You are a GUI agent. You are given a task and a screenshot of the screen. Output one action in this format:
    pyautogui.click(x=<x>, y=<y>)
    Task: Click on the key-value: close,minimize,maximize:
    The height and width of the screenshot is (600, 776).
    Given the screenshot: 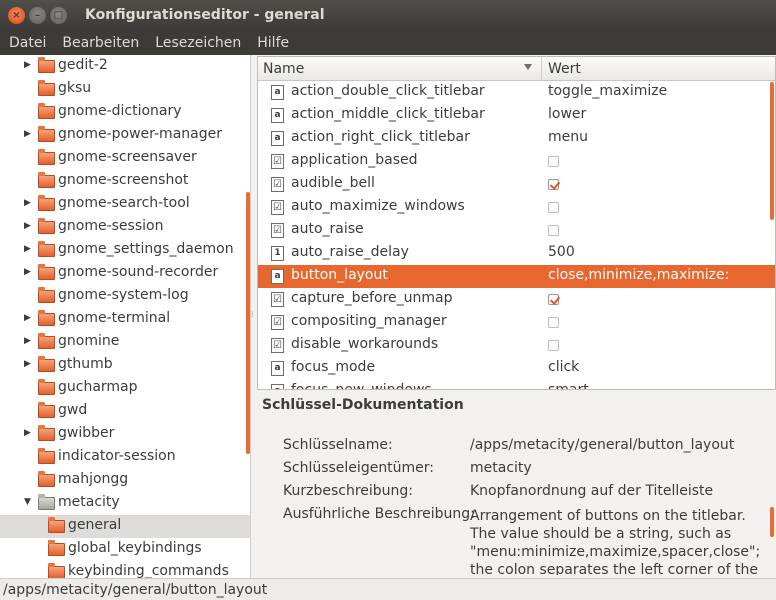 What is the action you would take?
    pyautogui.click(x=638, y=275)
    